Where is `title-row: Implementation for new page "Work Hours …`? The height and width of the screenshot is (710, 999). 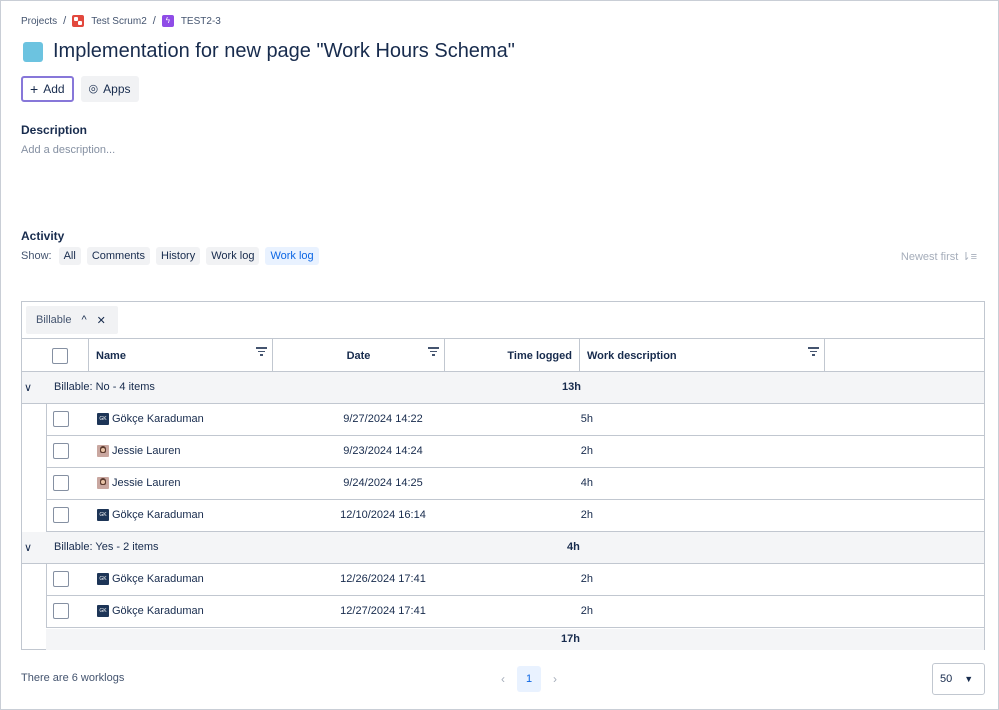 title-row: Implementation for new page "Work Hours … is located at coordinates (268, 51).